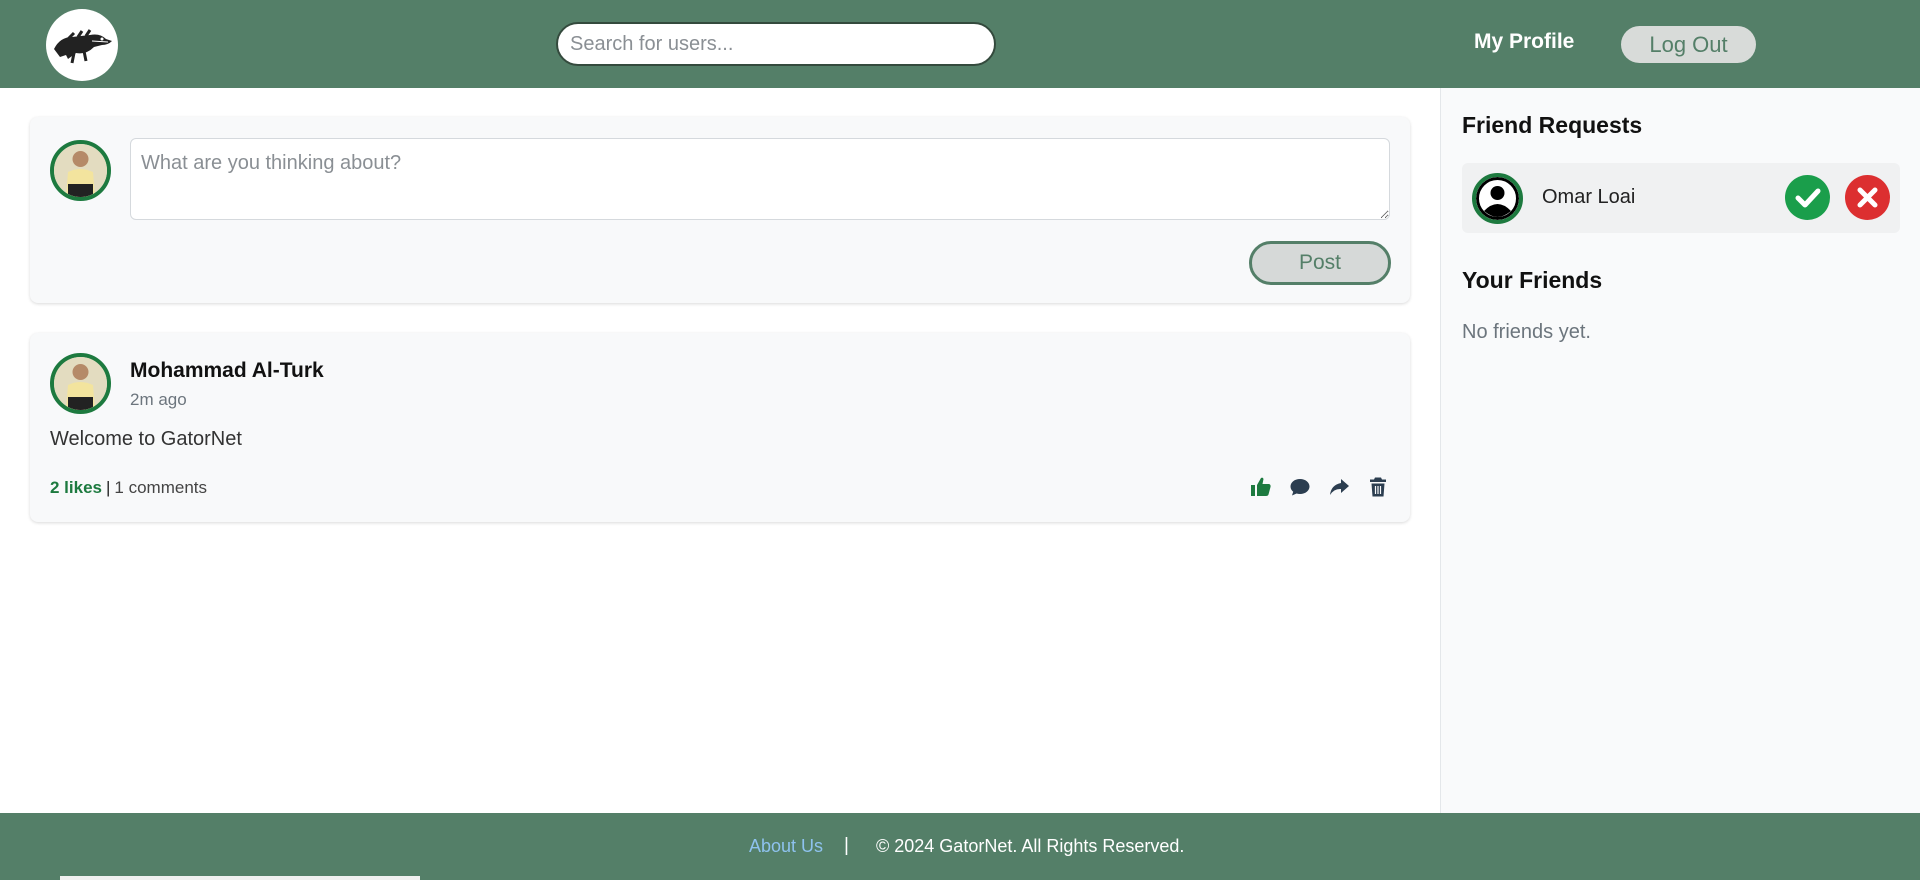  What do you see at coordinates (1688, 44) in the screenshot?
I see `logout-button: Log Out` at bounding box center [1688, 44].